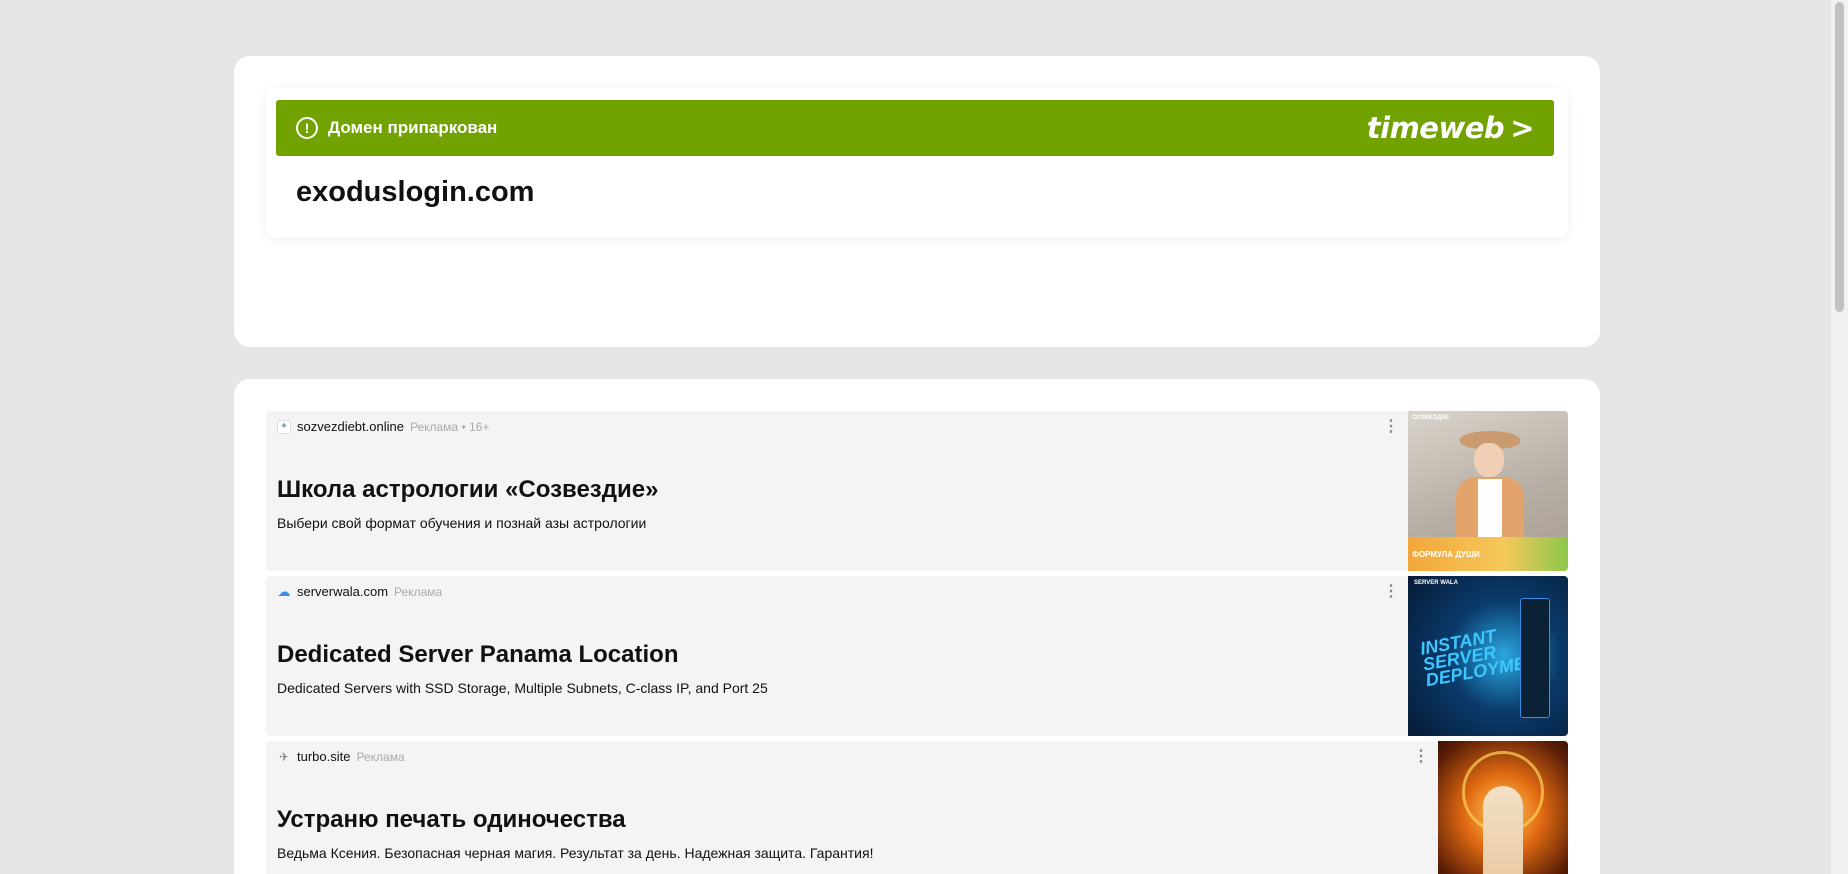  Describe the element at coordinates (342, 591) in the screenshot. I see `ad-domain: serverwala.com` at that location.